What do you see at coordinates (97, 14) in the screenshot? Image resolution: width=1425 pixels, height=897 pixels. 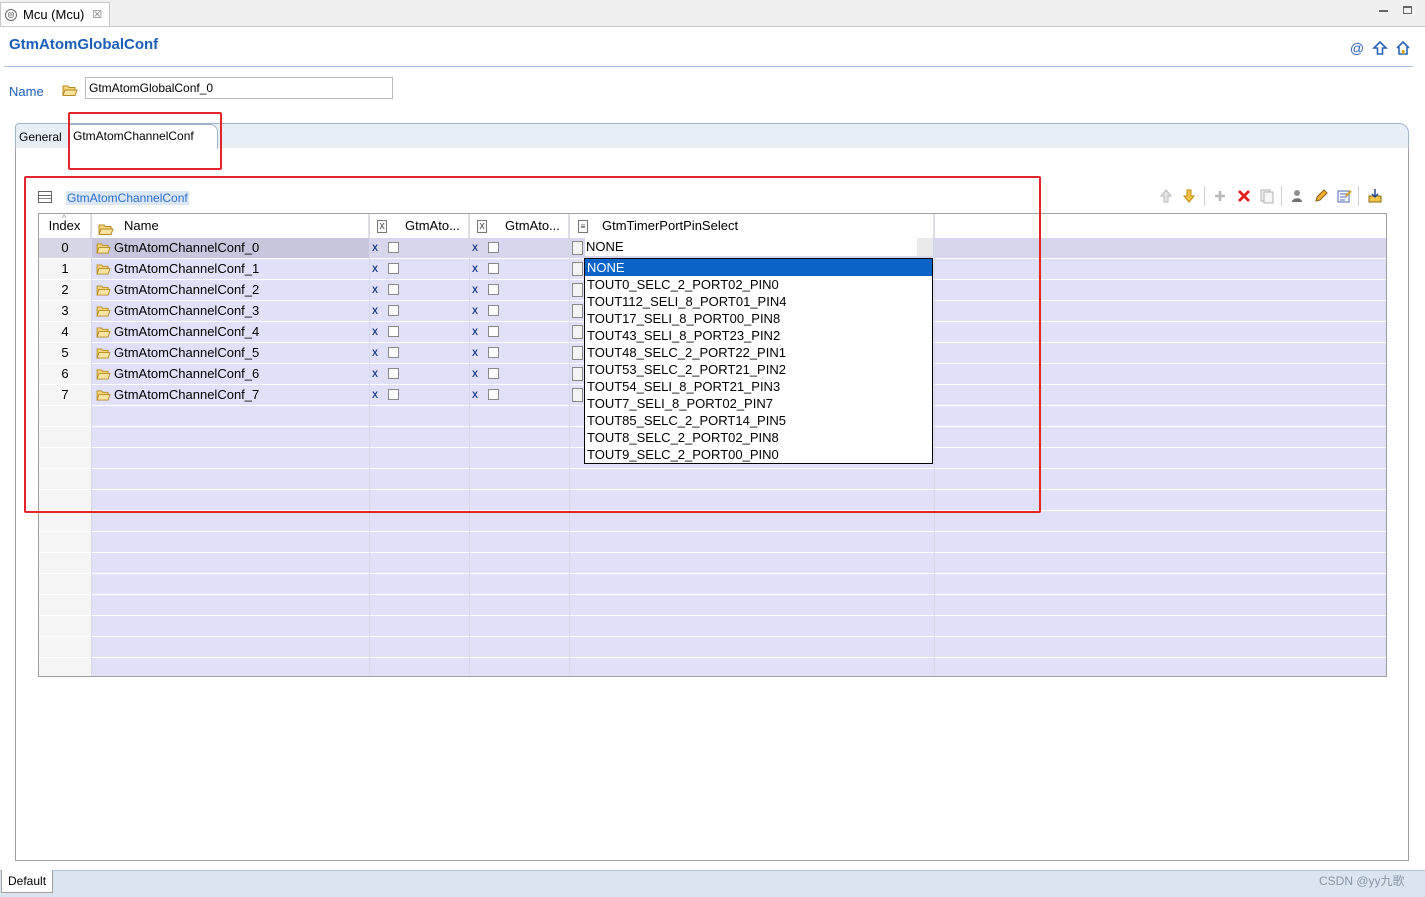 I see `close-icon: ☒` at bounding box center [97, 14].